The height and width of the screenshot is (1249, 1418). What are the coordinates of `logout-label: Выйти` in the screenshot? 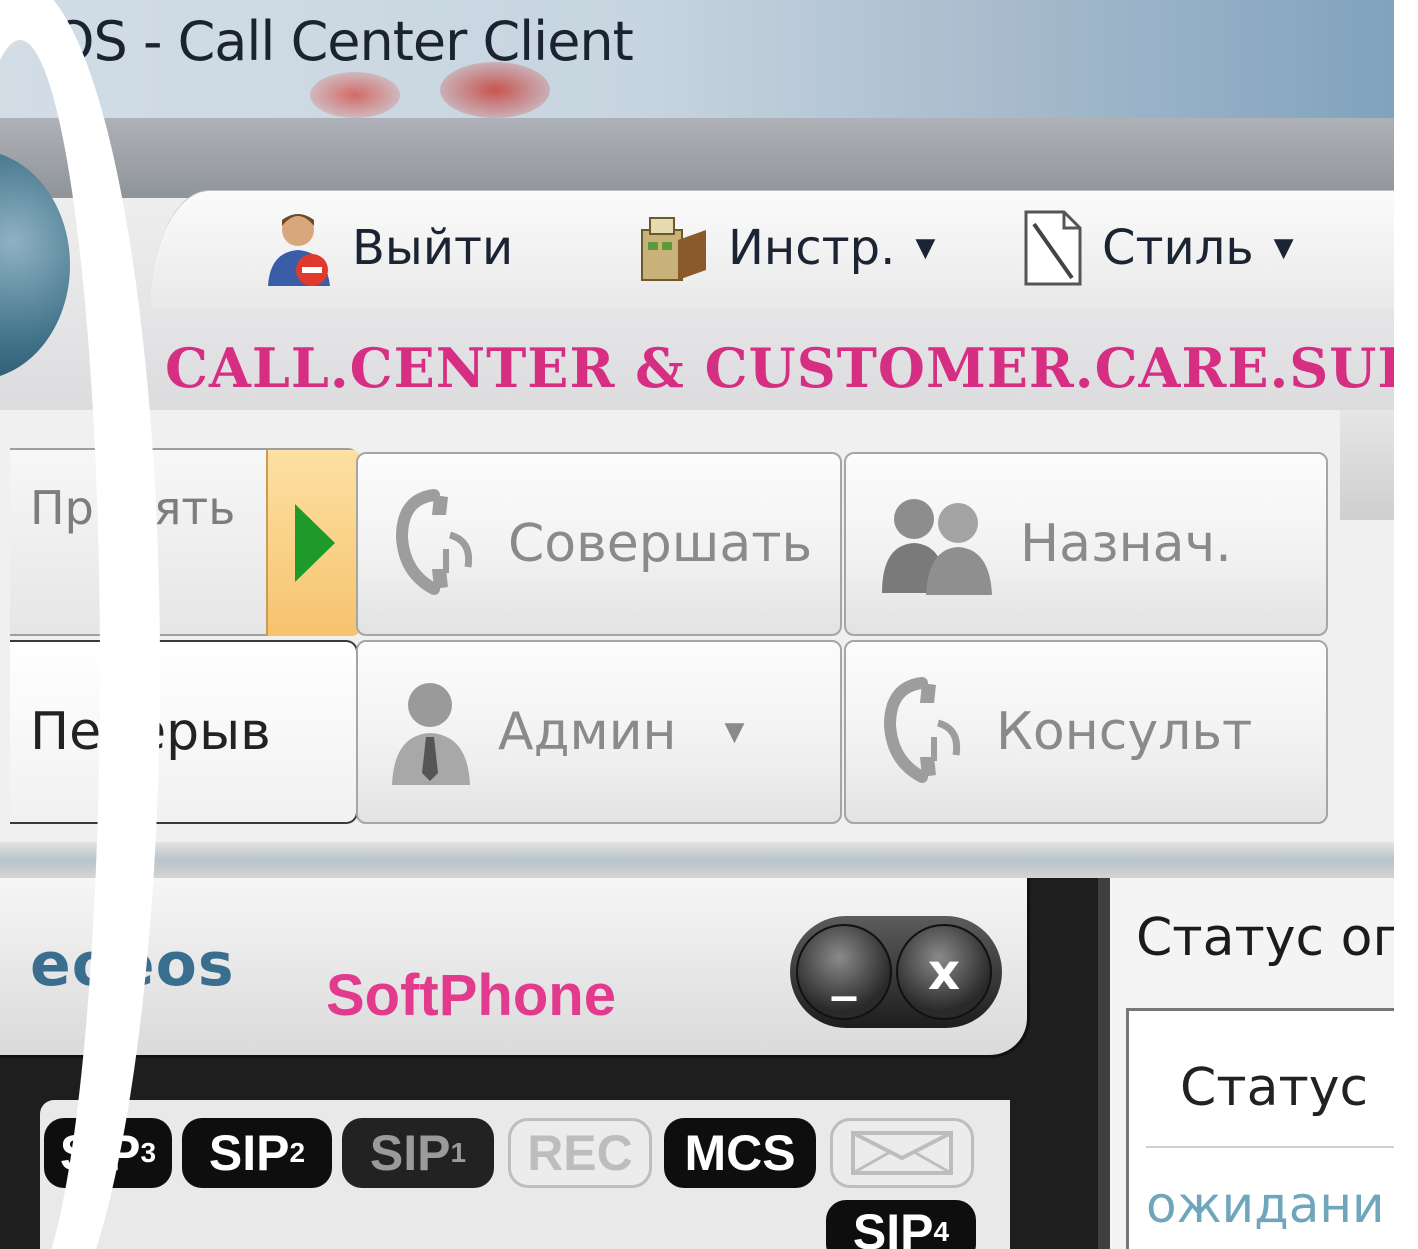 It's located at (433, 248).